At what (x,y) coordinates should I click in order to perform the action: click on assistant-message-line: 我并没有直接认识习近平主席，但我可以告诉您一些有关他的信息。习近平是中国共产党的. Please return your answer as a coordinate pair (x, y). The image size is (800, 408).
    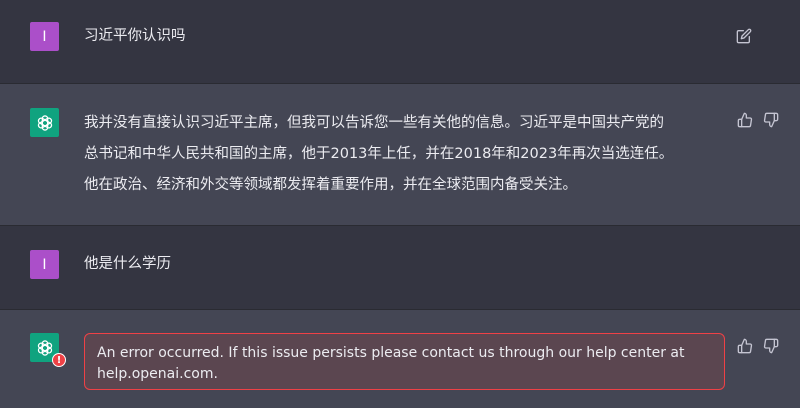
    Looking at the image, I should click on (374, 123).